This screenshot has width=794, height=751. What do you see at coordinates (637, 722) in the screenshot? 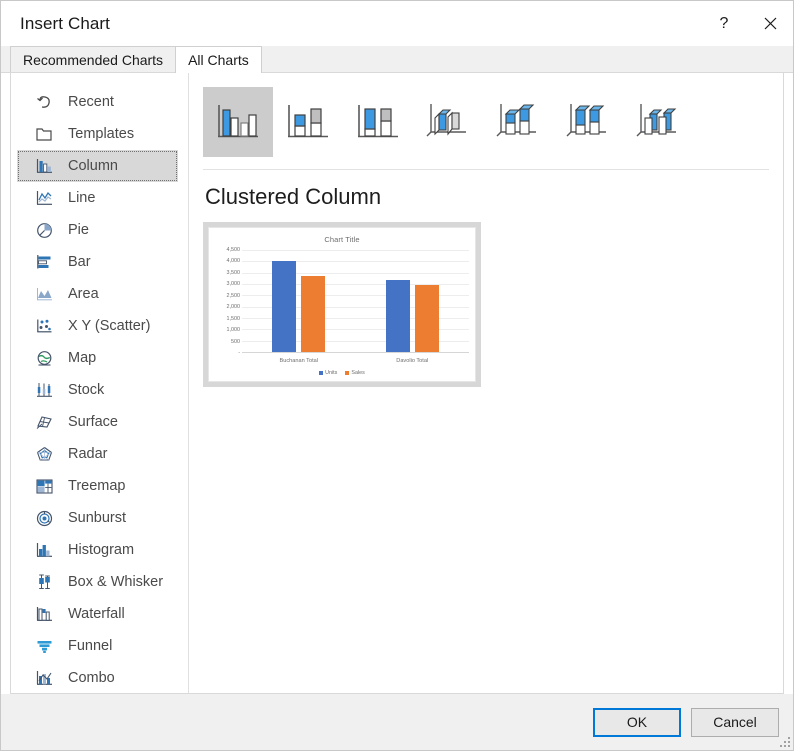
I see `ok-button: OK` at bounding box center [637, 722].